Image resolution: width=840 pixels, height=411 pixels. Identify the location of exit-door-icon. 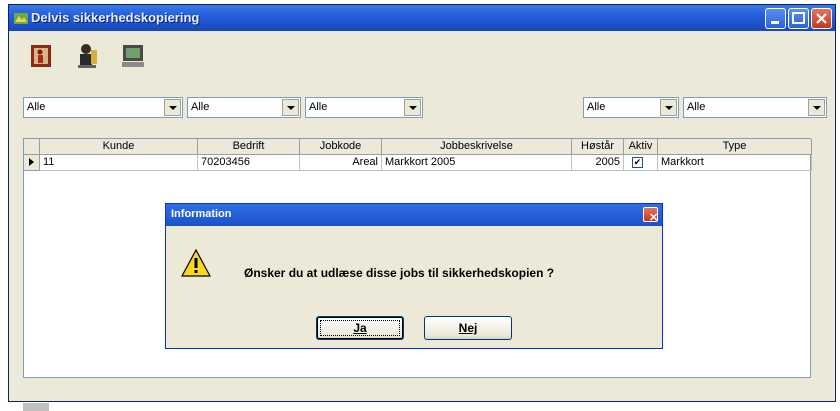
(41, 56).